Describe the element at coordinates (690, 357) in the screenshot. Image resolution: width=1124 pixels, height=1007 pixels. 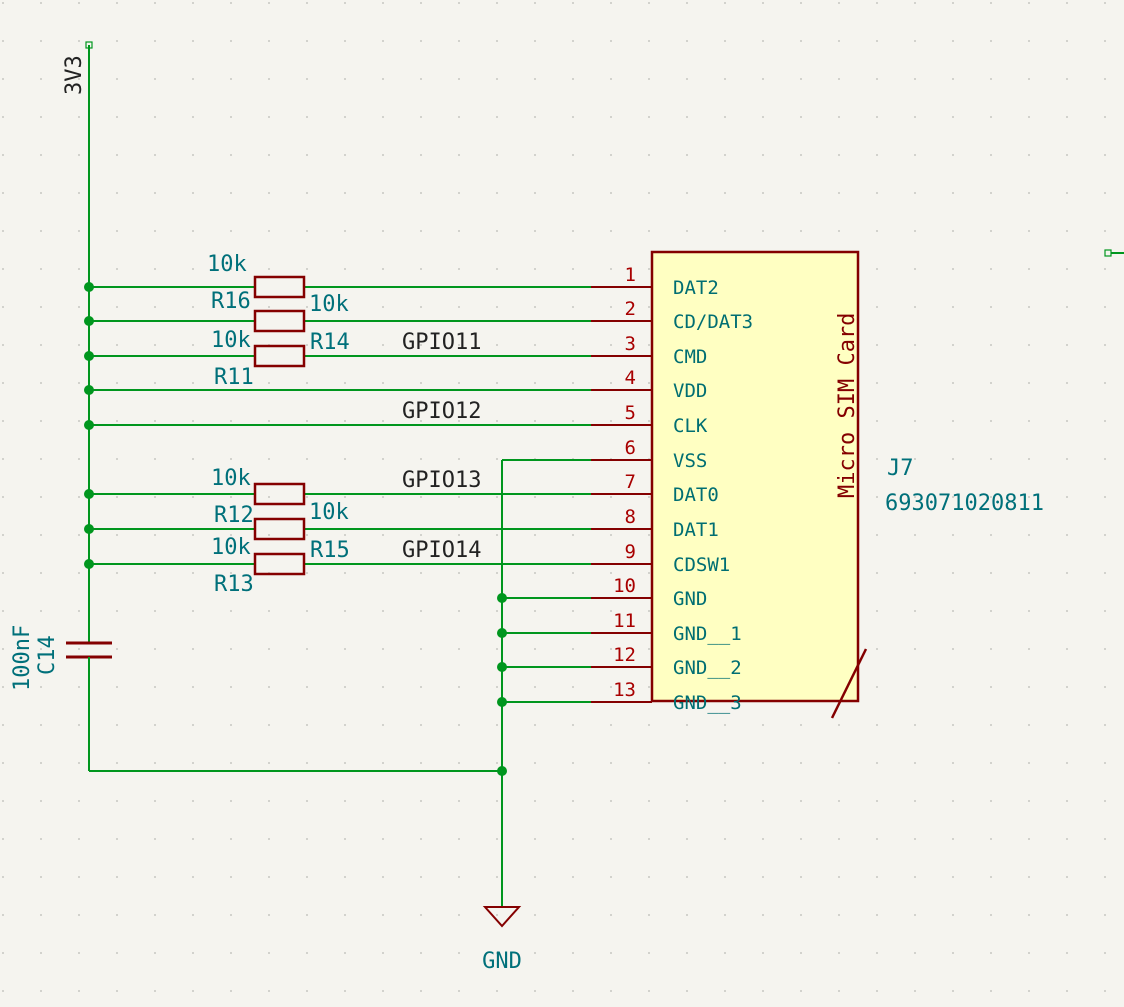
I see `pin-name: CMD` at that location.